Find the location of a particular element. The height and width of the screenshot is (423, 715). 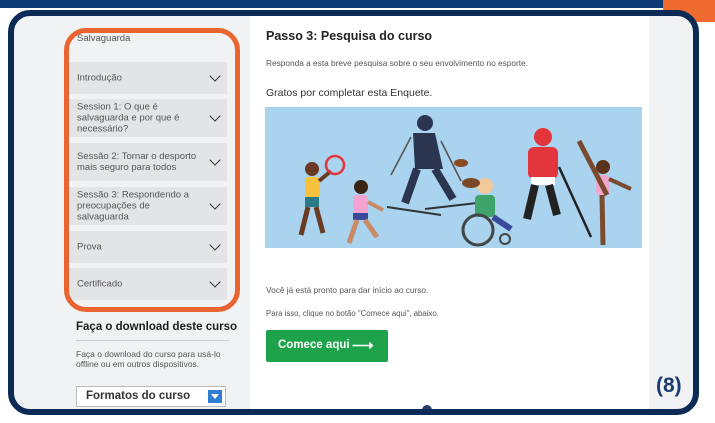

page-title: Passo 3: Pesquisa do curso is located at coordinates (349, 36).